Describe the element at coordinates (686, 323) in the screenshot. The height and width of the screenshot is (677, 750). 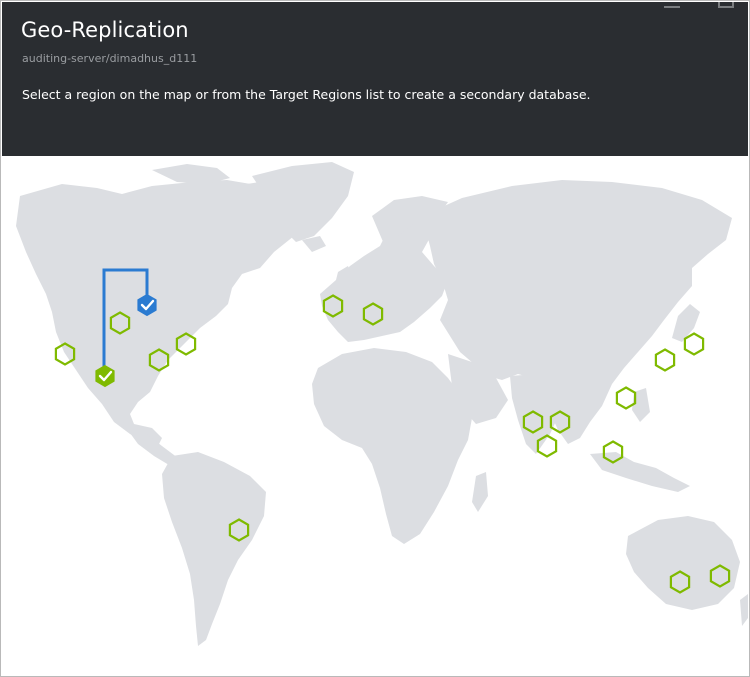
I see `japan-islands` at that location.